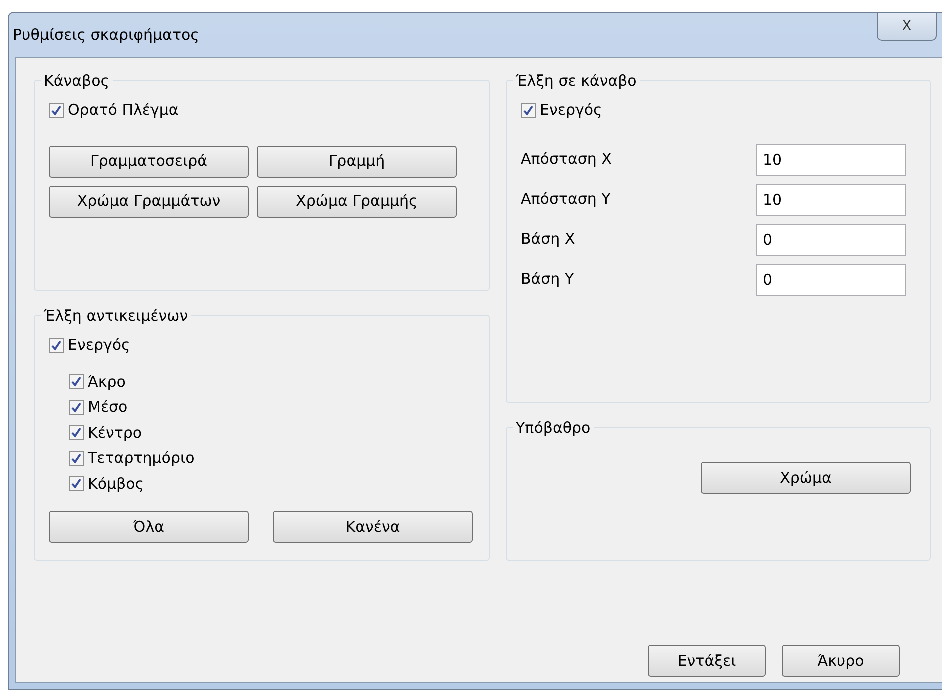  Describe the element at coordinates (373, 527) in the screenshot. I see `push-button: Κανένα` at that location.